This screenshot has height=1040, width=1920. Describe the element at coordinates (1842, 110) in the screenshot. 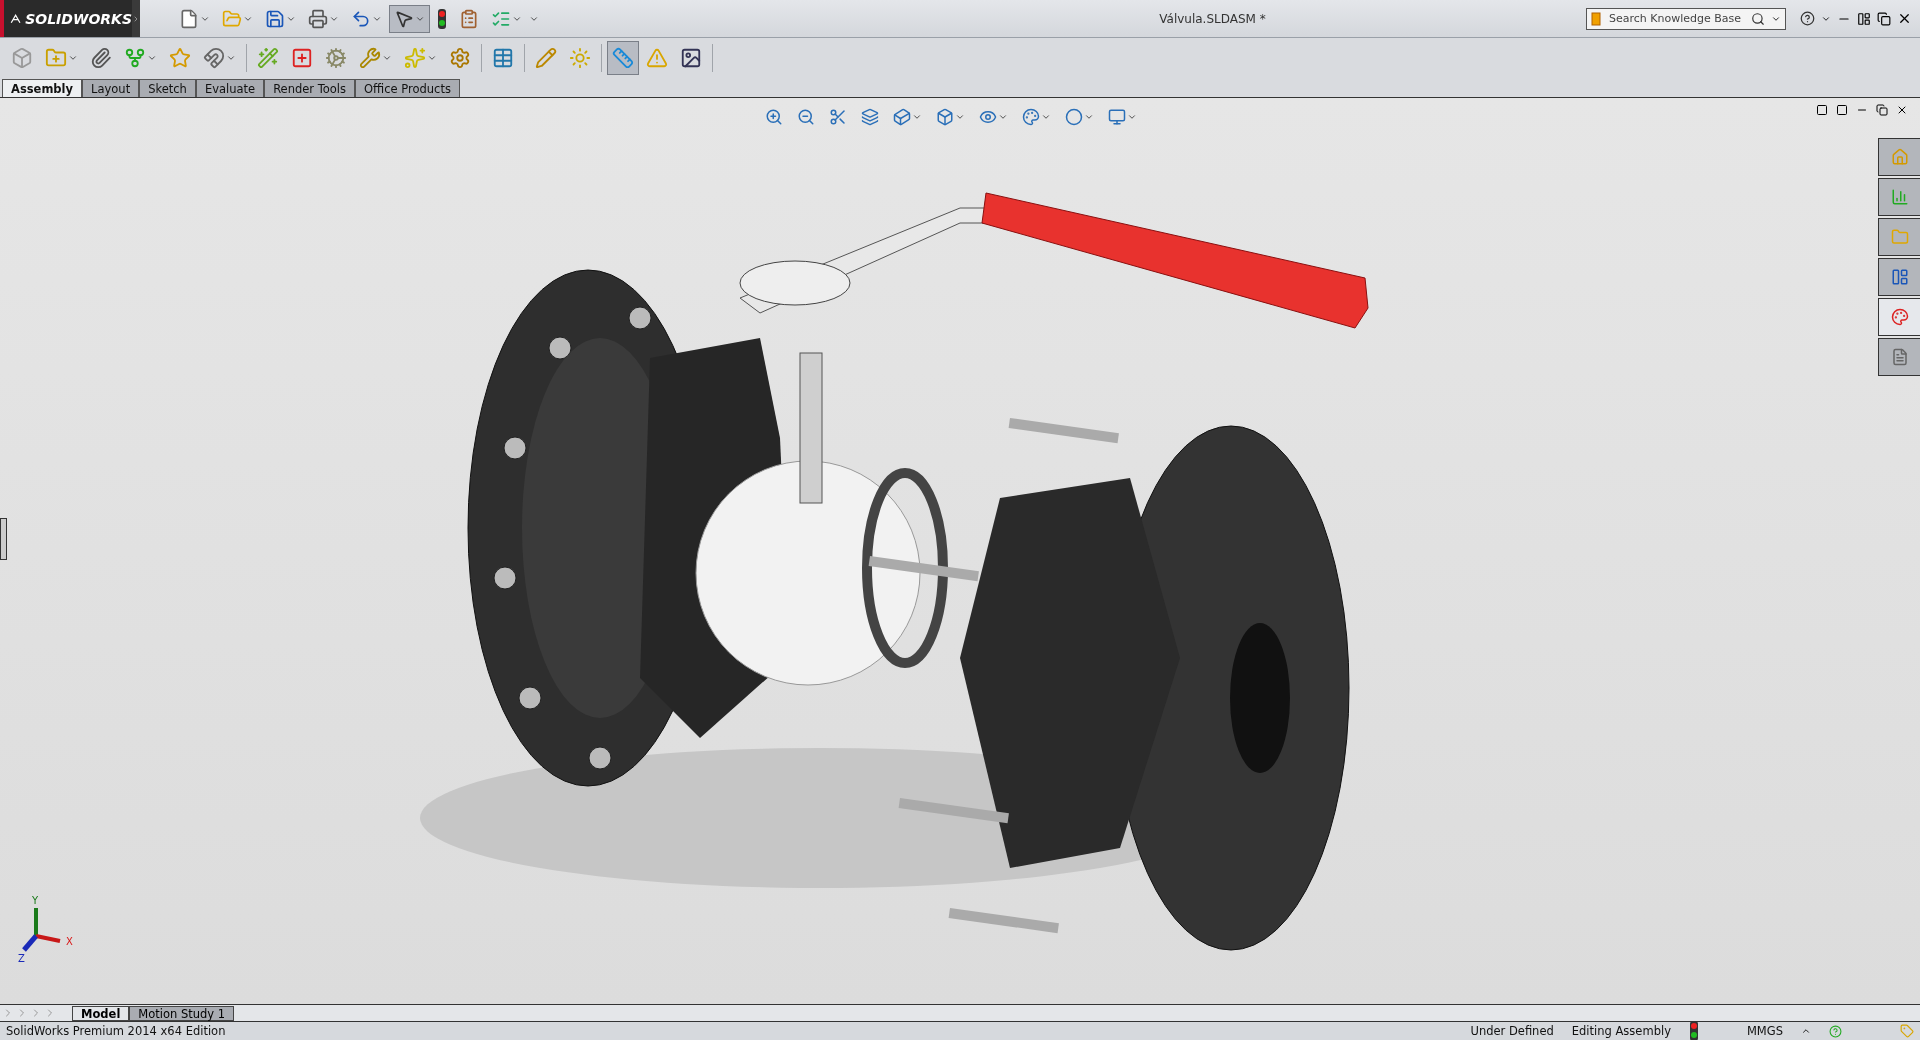

I see `split-right-icon` at that location.